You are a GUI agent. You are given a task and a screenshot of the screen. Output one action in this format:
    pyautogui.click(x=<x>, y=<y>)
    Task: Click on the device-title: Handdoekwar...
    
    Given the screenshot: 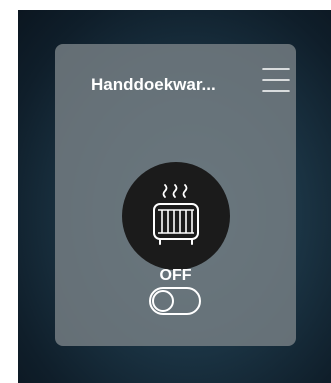 What is the action you would take?
    pyautogui.click(x=153, y=84)
    